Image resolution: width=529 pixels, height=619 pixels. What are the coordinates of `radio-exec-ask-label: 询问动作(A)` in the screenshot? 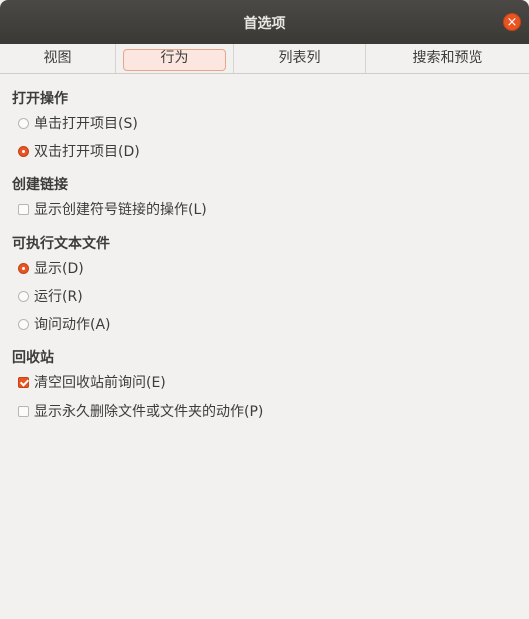 It's located at (72, 325).